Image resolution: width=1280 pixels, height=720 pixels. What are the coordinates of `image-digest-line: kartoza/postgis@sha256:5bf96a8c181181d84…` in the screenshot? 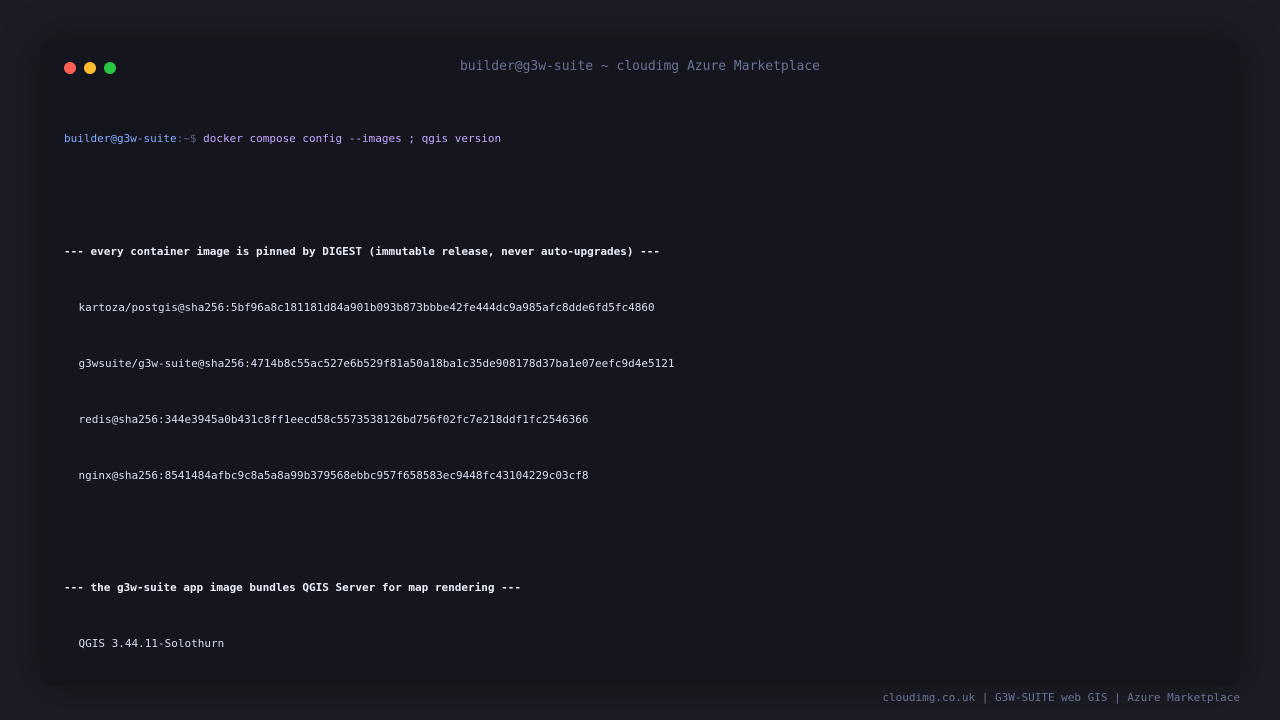 It's located at (366, 307).